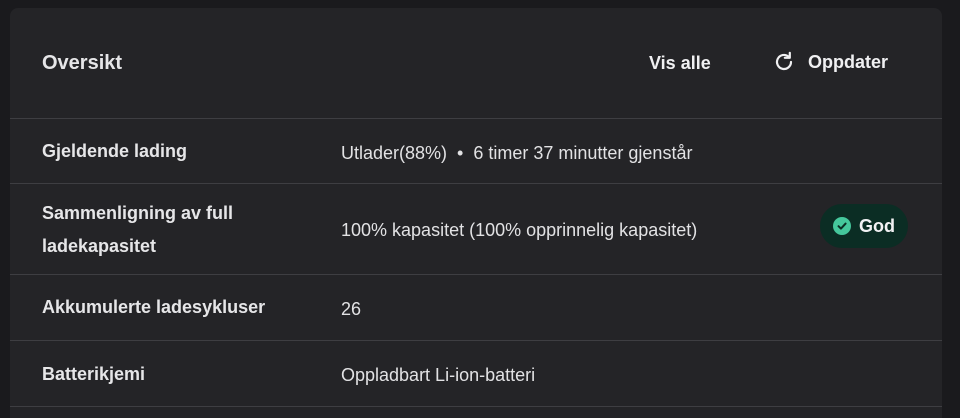 The height and width of the screenshot is (418, 960). I want to click on refresh-icon, so click(784, 62).